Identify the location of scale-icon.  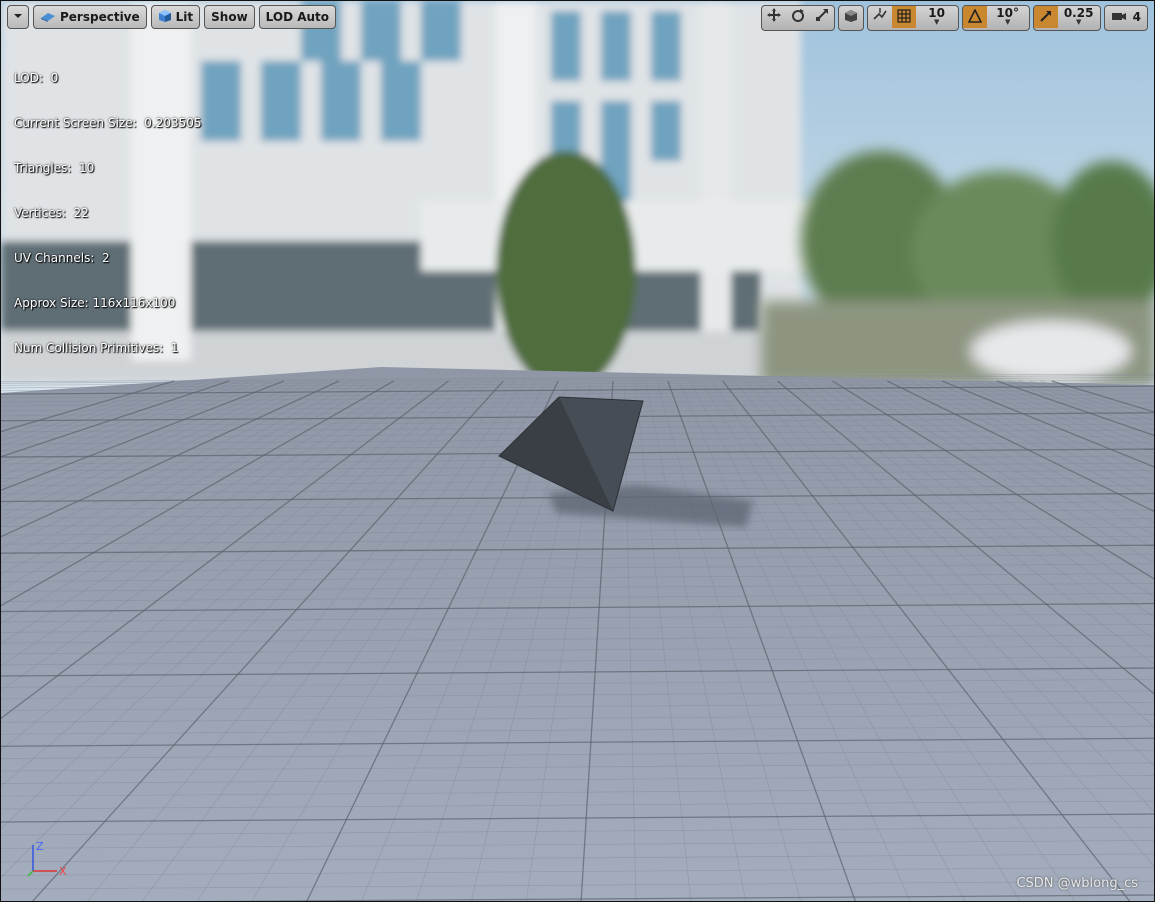
(822, 17).